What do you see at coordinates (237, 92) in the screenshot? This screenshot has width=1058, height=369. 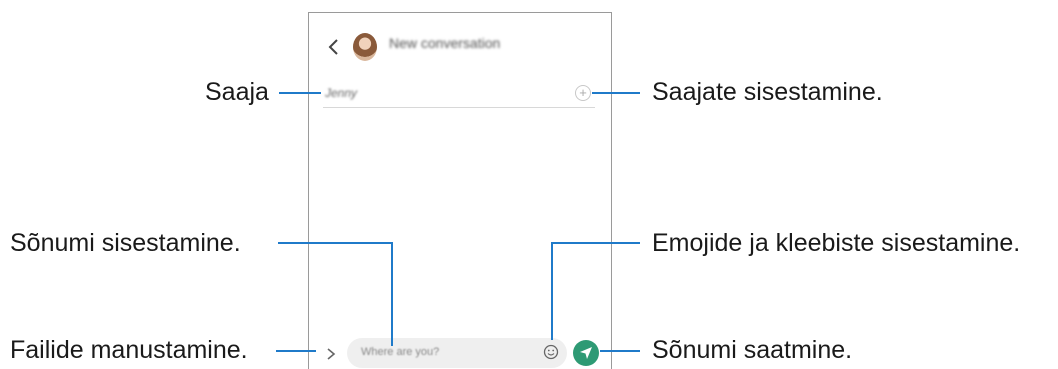 I see `callout-recipient: Saaja` at bounding box center [237, 92].